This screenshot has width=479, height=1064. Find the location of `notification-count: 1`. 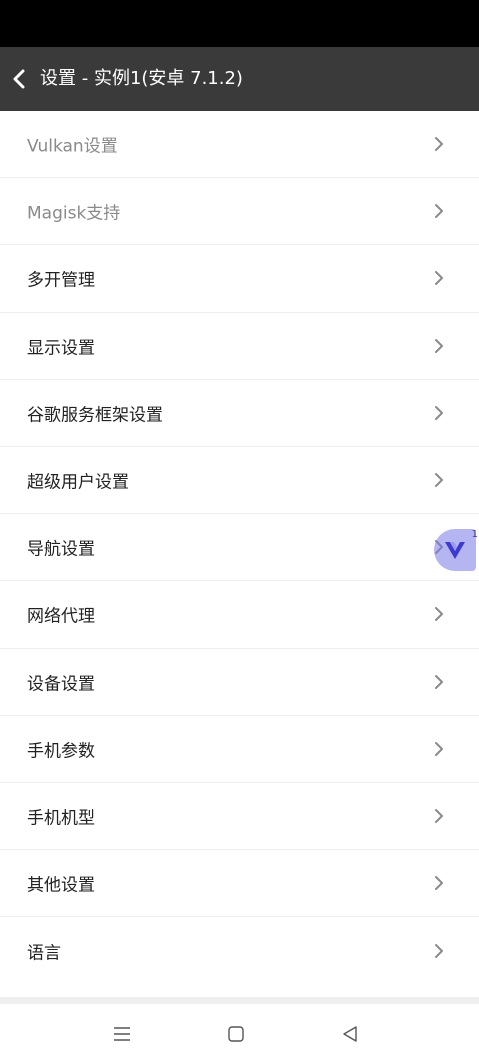

notification-count: 1 is located at coordinates (474, 534).